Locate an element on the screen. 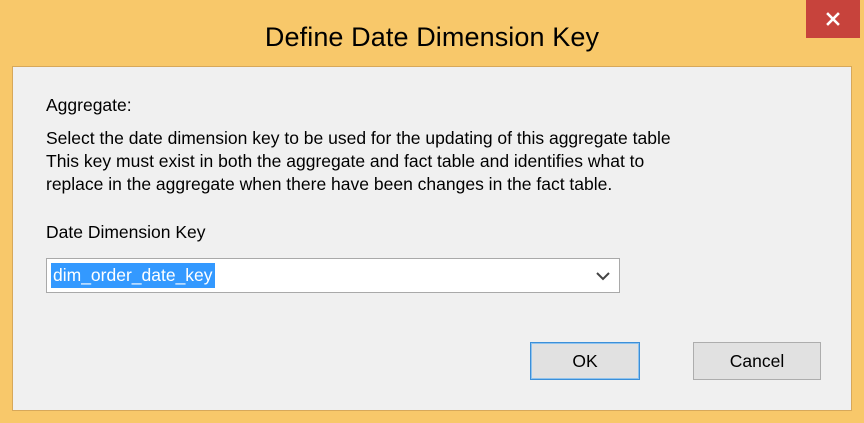  cancel-button: Cancel is located at coordinates (757, 361).